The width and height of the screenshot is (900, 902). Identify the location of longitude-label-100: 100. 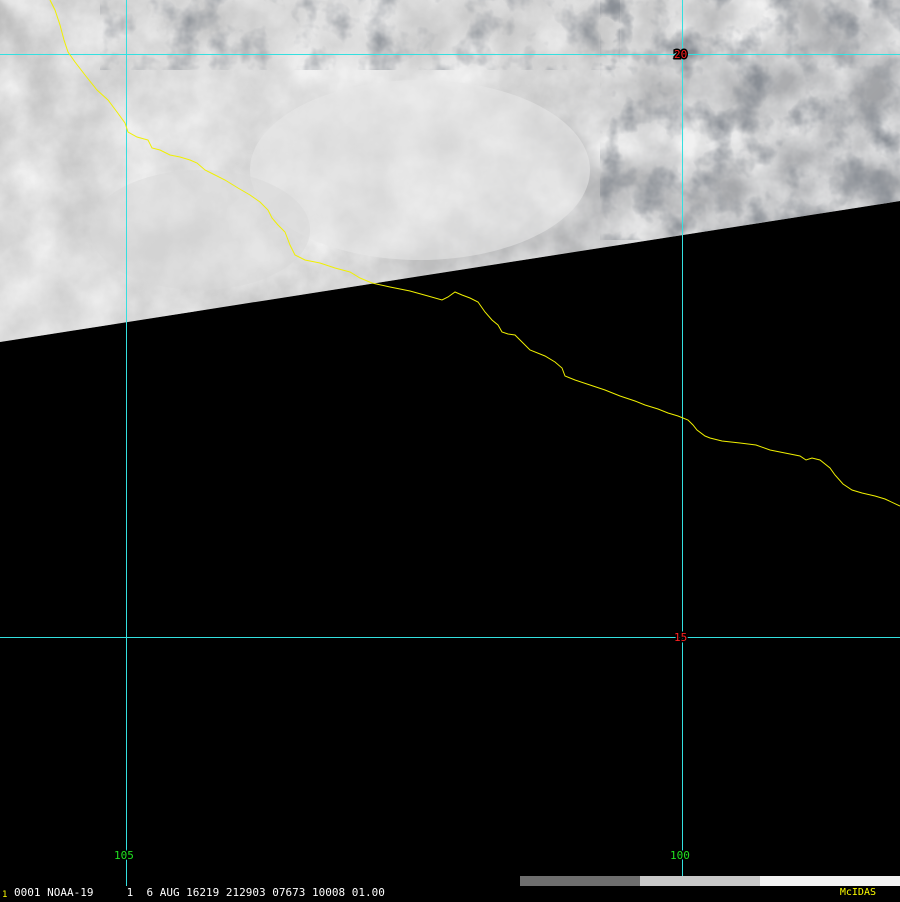
(680, 855).